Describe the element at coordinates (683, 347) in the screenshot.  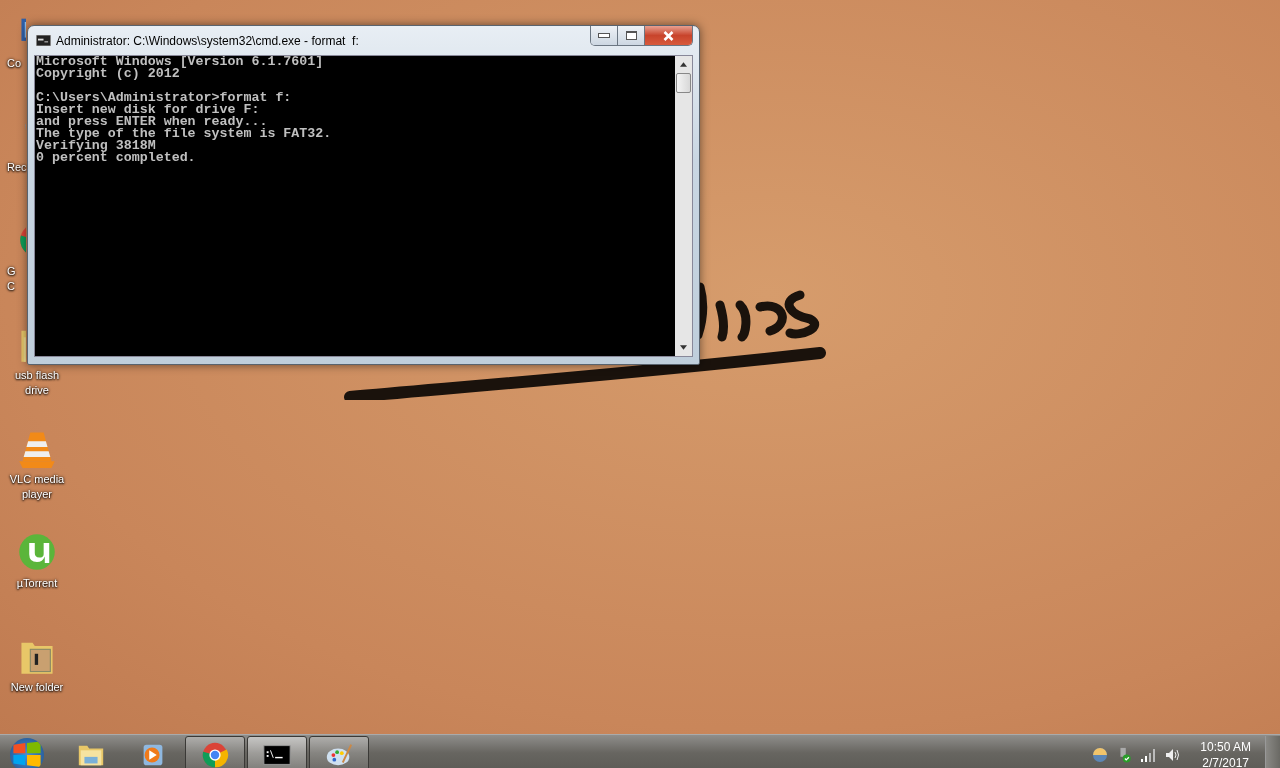
I see `scroll-down-arrow-icon` at that location.